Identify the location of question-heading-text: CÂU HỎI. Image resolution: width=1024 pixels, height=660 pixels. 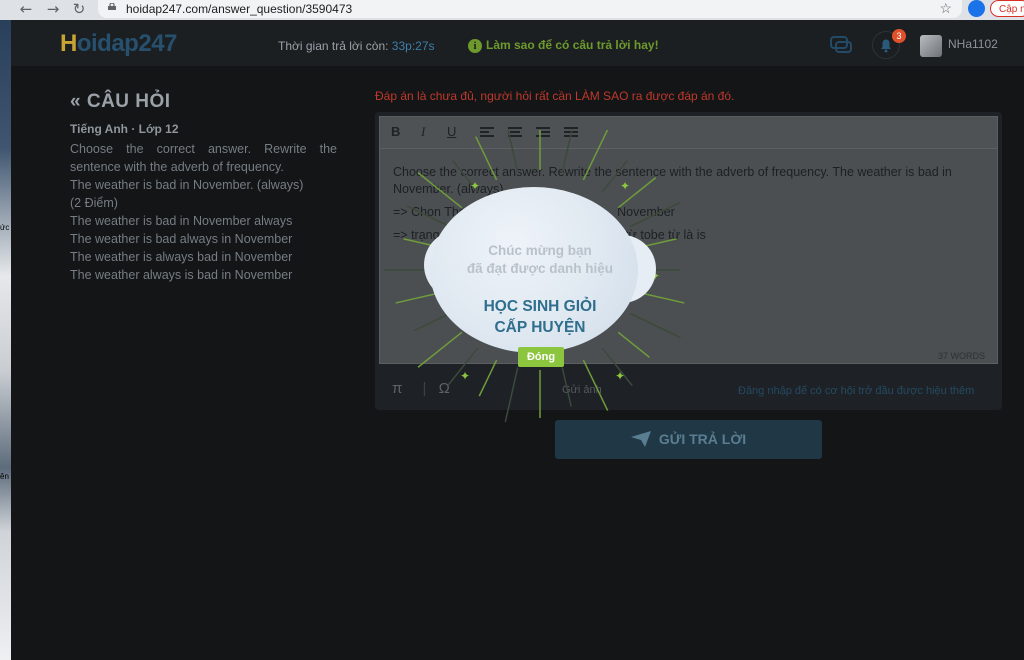
(128, 101).